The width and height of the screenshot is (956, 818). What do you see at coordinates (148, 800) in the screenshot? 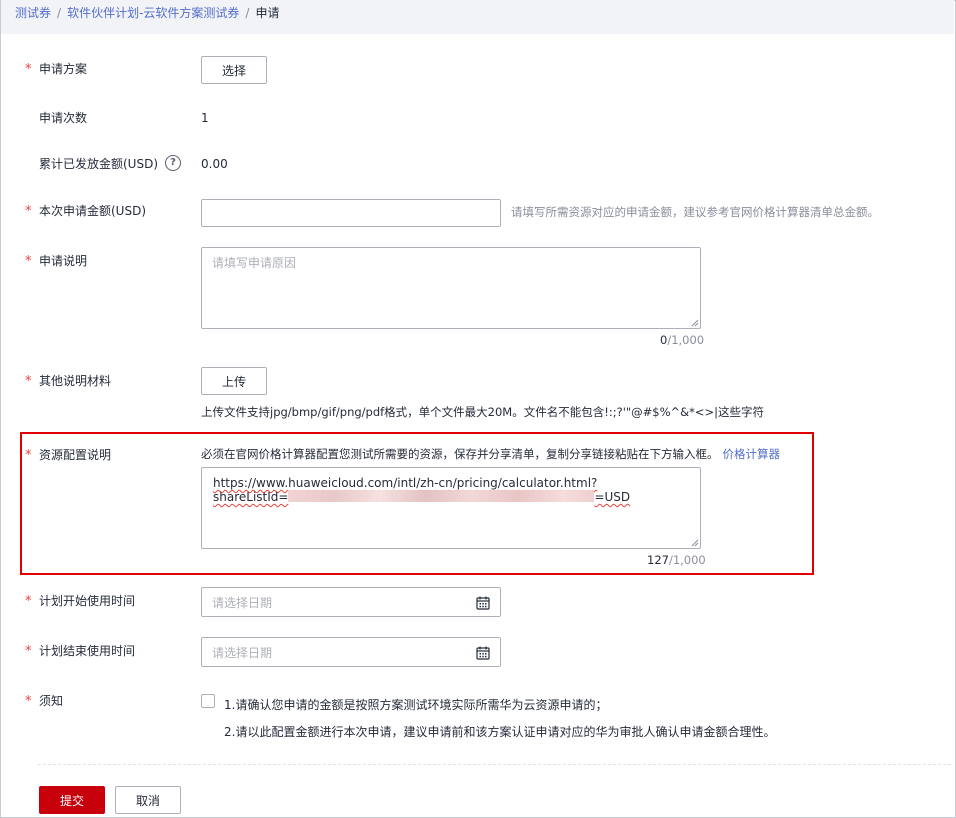
I see `cancel-button: 取消` at bounding box center [148, 800].